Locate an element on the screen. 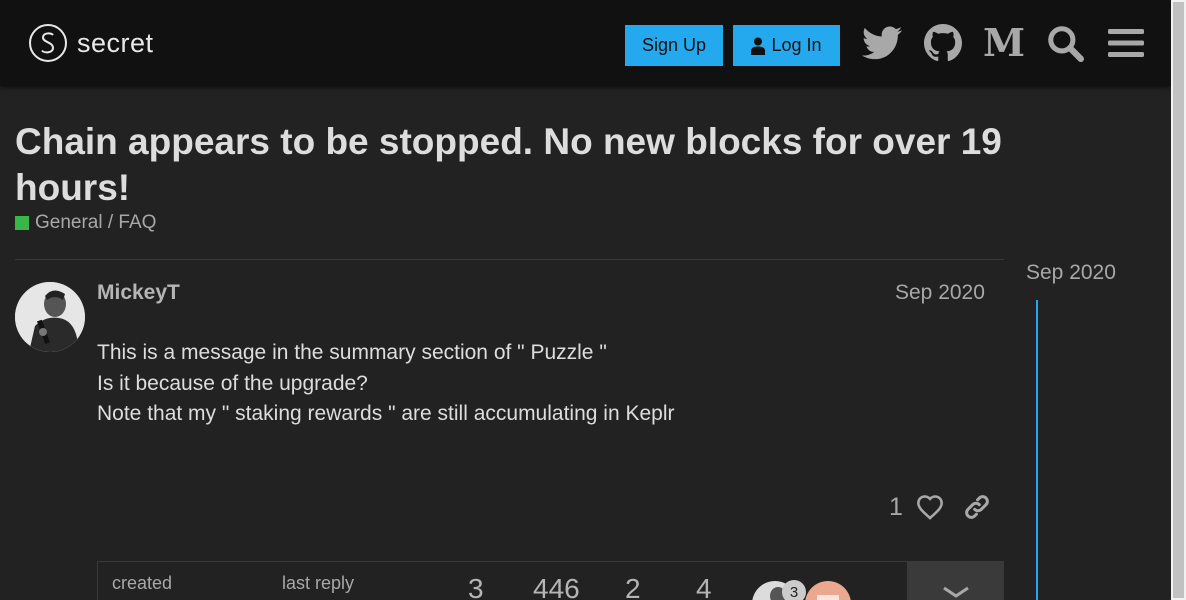  likes-count: 4 is located at coordinates (704, 586).